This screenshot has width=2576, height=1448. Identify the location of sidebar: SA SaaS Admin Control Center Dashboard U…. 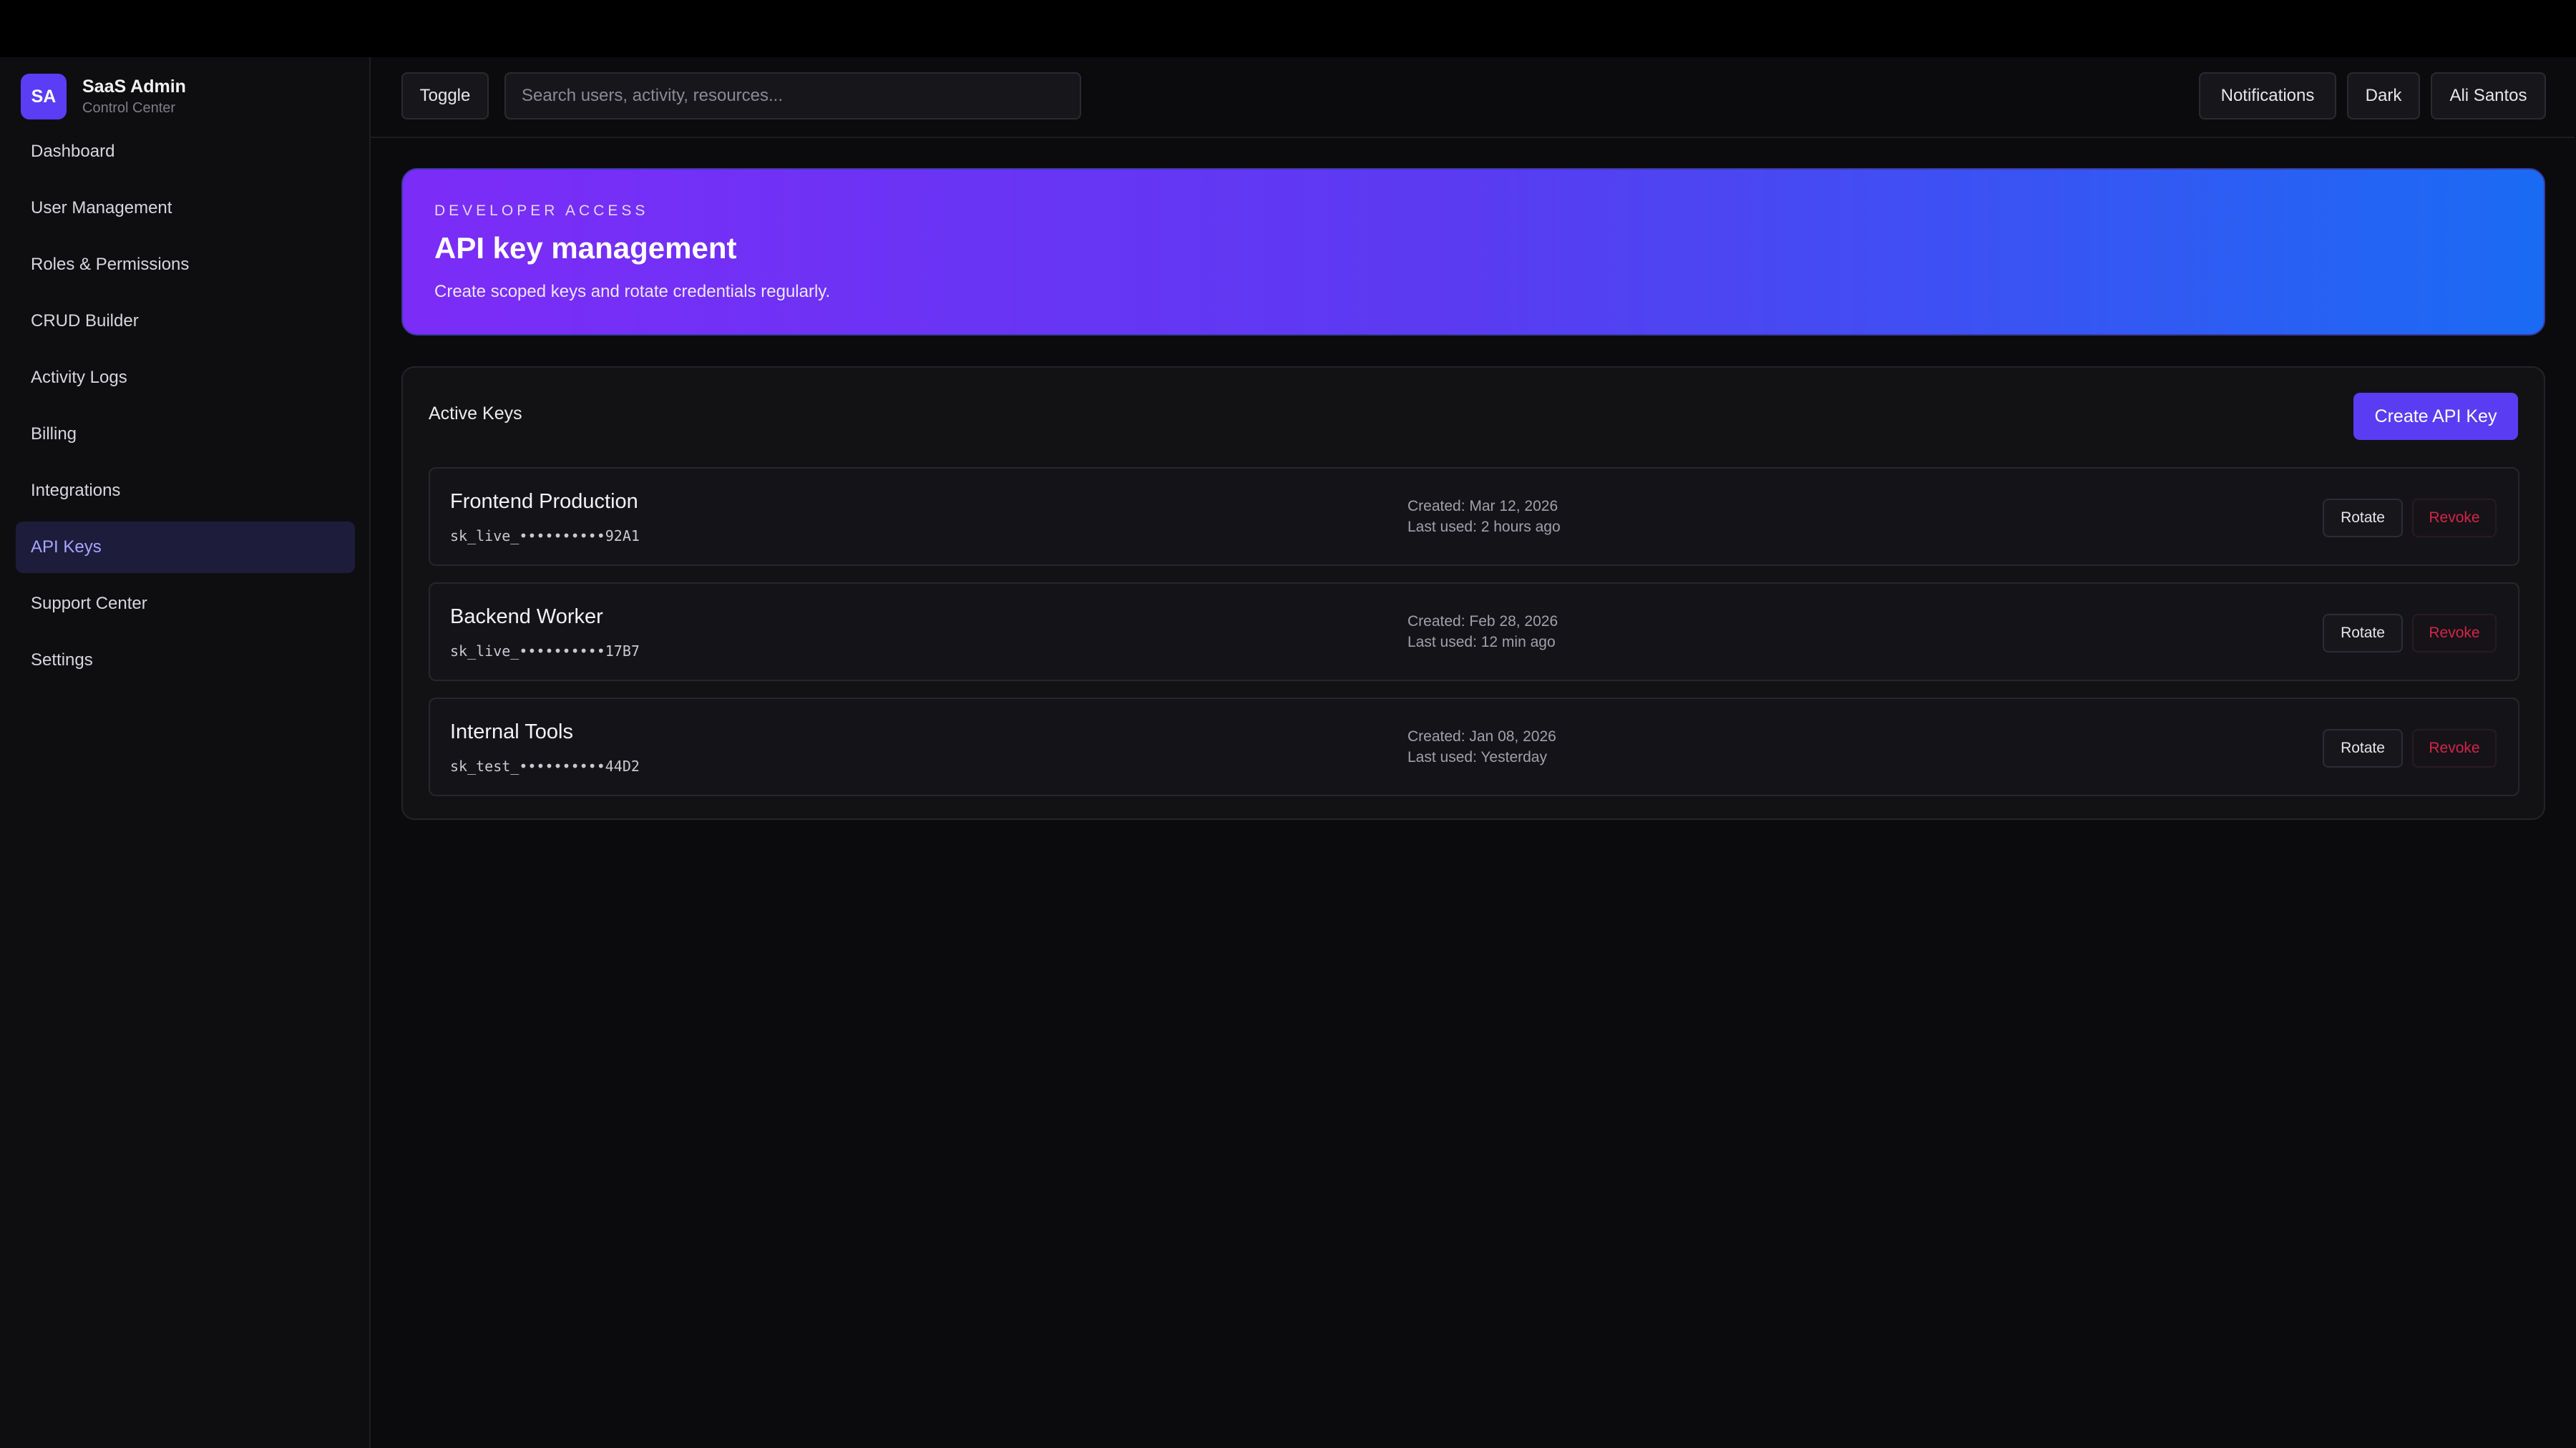
(185, 752).